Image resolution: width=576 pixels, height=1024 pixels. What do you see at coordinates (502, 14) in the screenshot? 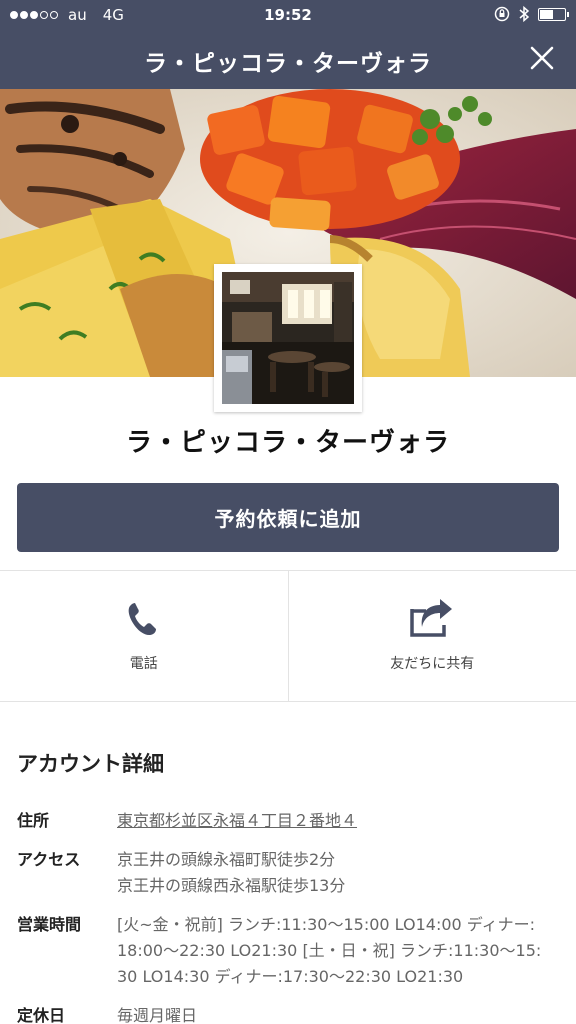
I see `rotation-lock-icon` at bounding box center [502, 14].